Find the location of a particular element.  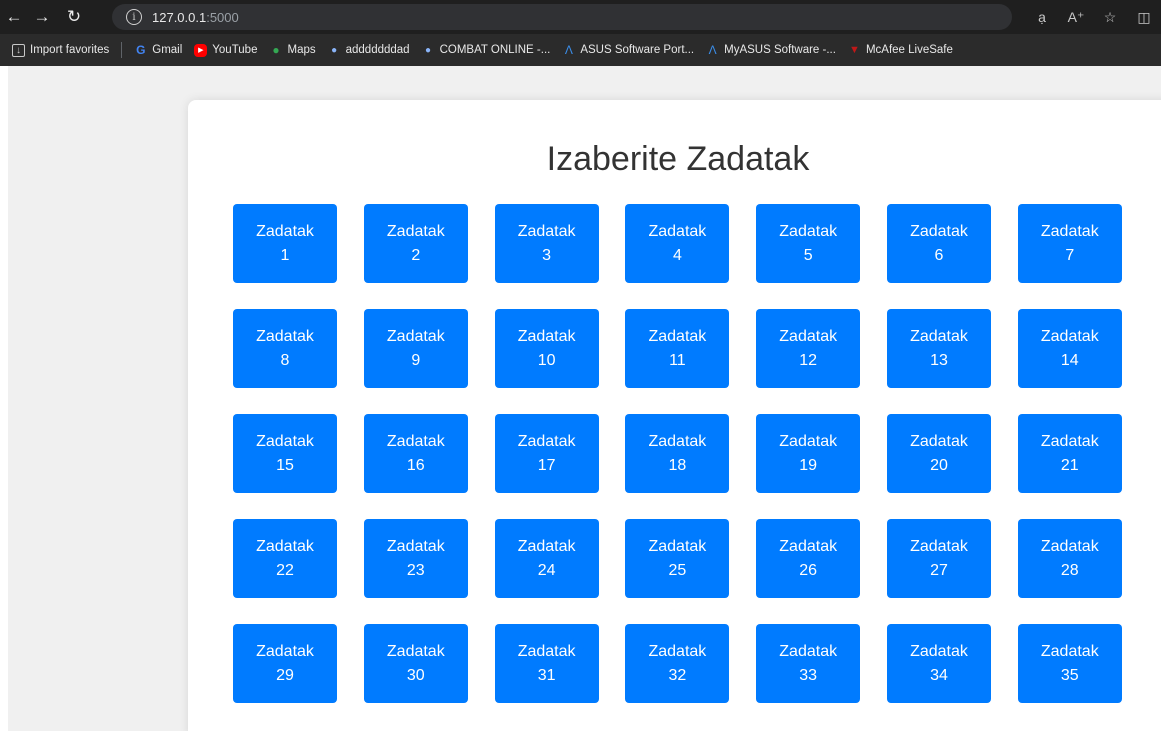

bookmark-mcafee-livesafe: ▼ McAfee LiveSafe is located at coordinates (900, 50).